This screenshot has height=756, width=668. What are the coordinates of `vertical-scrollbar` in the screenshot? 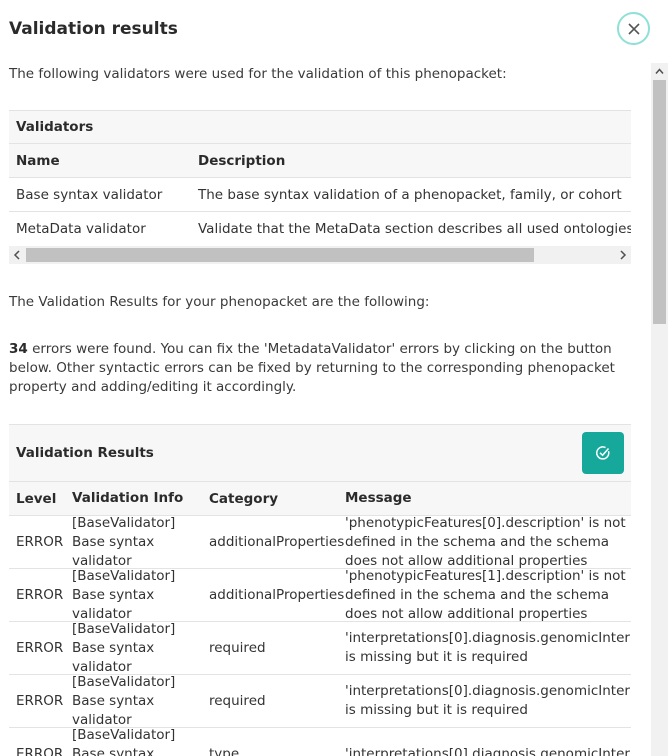 It's located at (659, 409).